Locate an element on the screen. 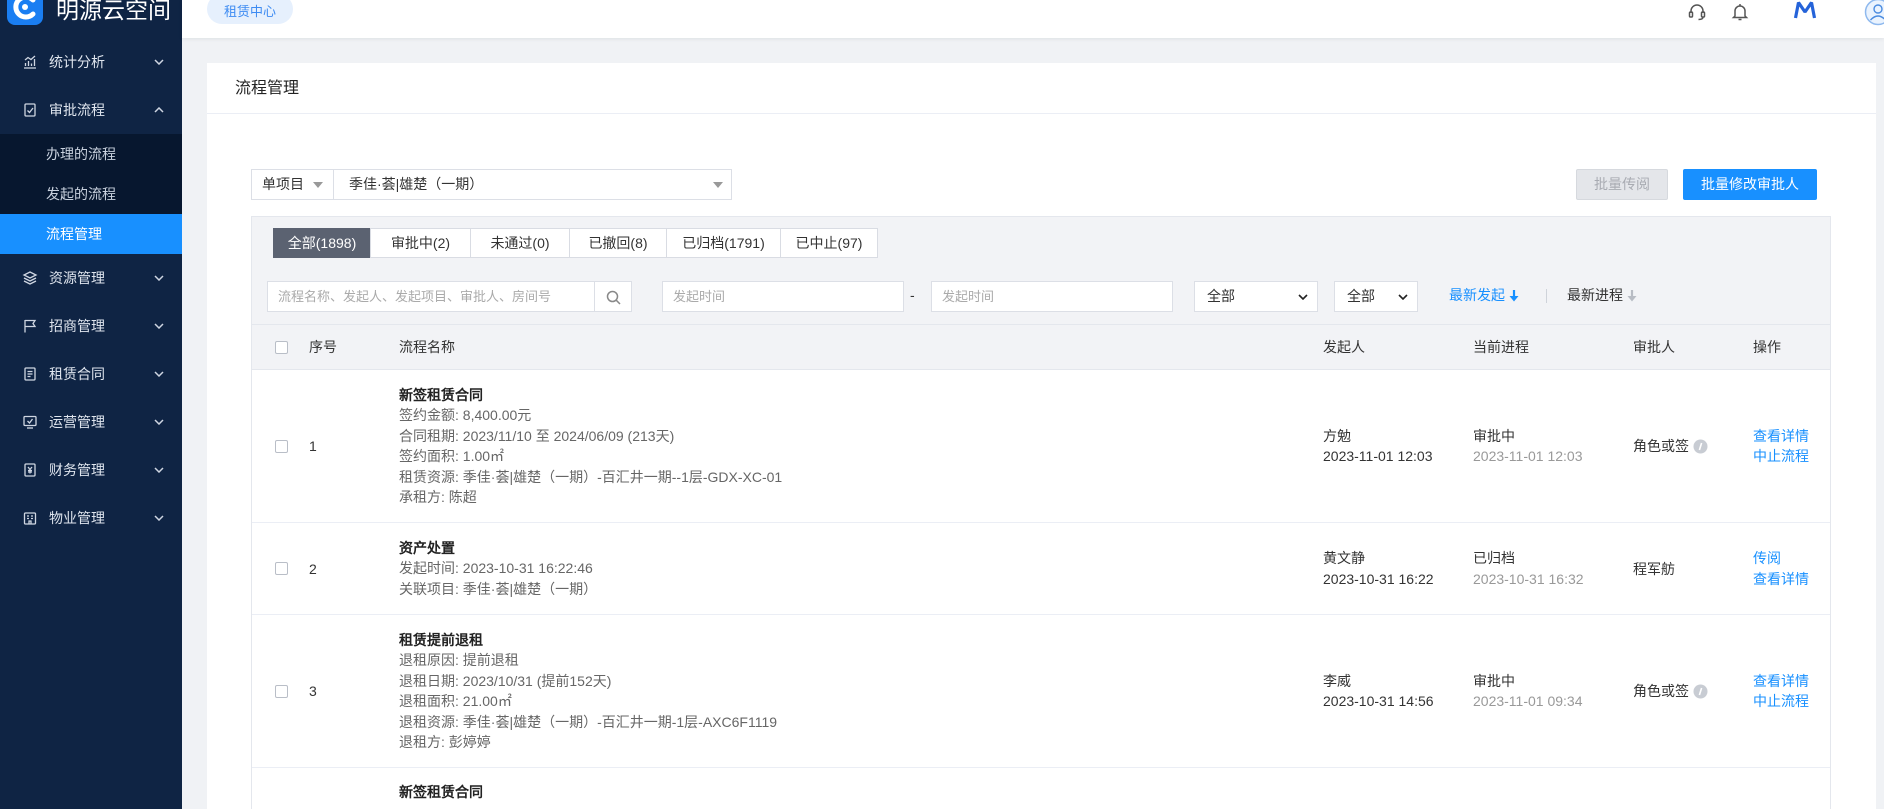  scope-select: 单项目 is located at coordinates (292, 184).